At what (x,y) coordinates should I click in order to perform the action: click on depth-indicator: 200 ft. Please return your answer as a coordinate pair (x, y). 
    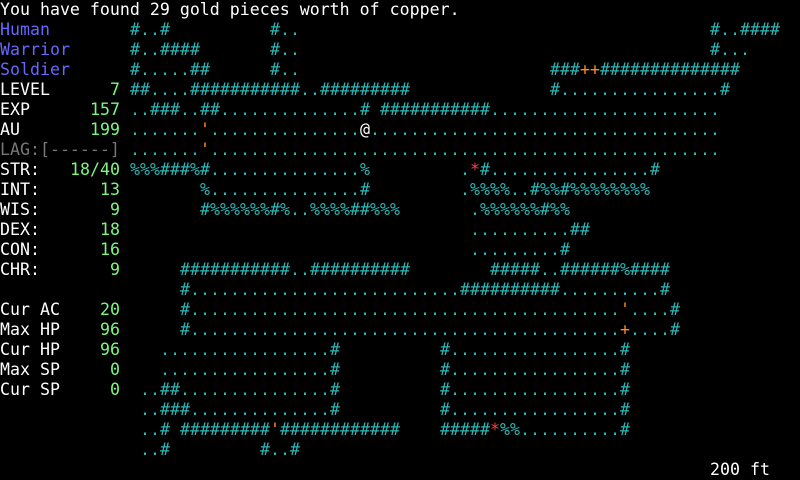
    Looking at the image, I should click on (740, 469).